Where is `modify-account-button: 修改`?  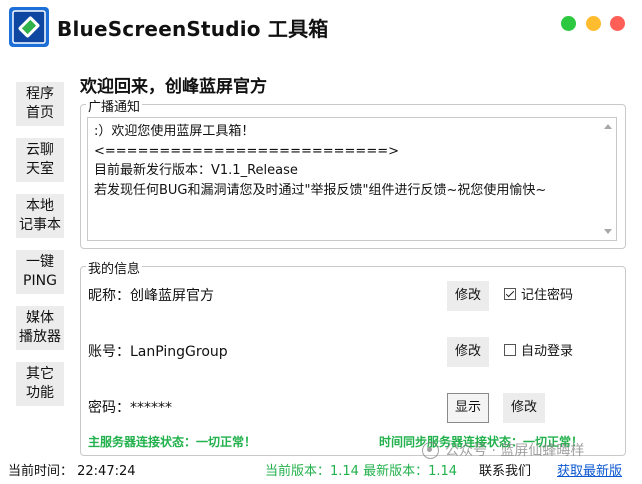 modify-account-button: 修改 is located at coordinates (468, 352).